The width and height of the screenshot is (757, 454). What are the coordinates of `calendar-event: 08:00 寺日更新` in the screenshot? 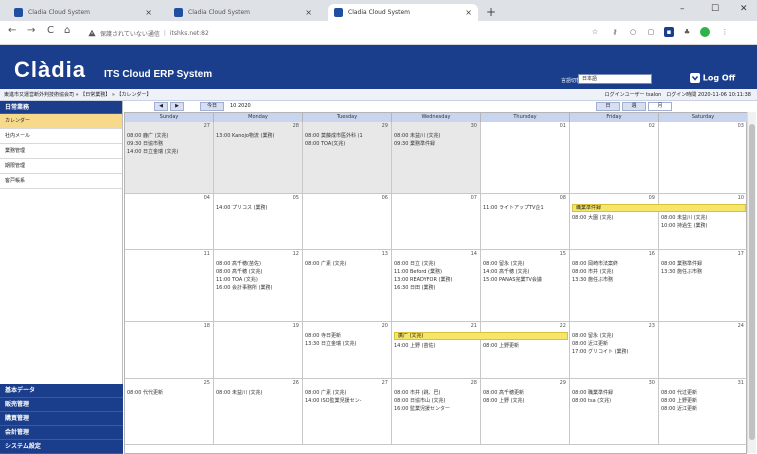 It's located at (347, 336).